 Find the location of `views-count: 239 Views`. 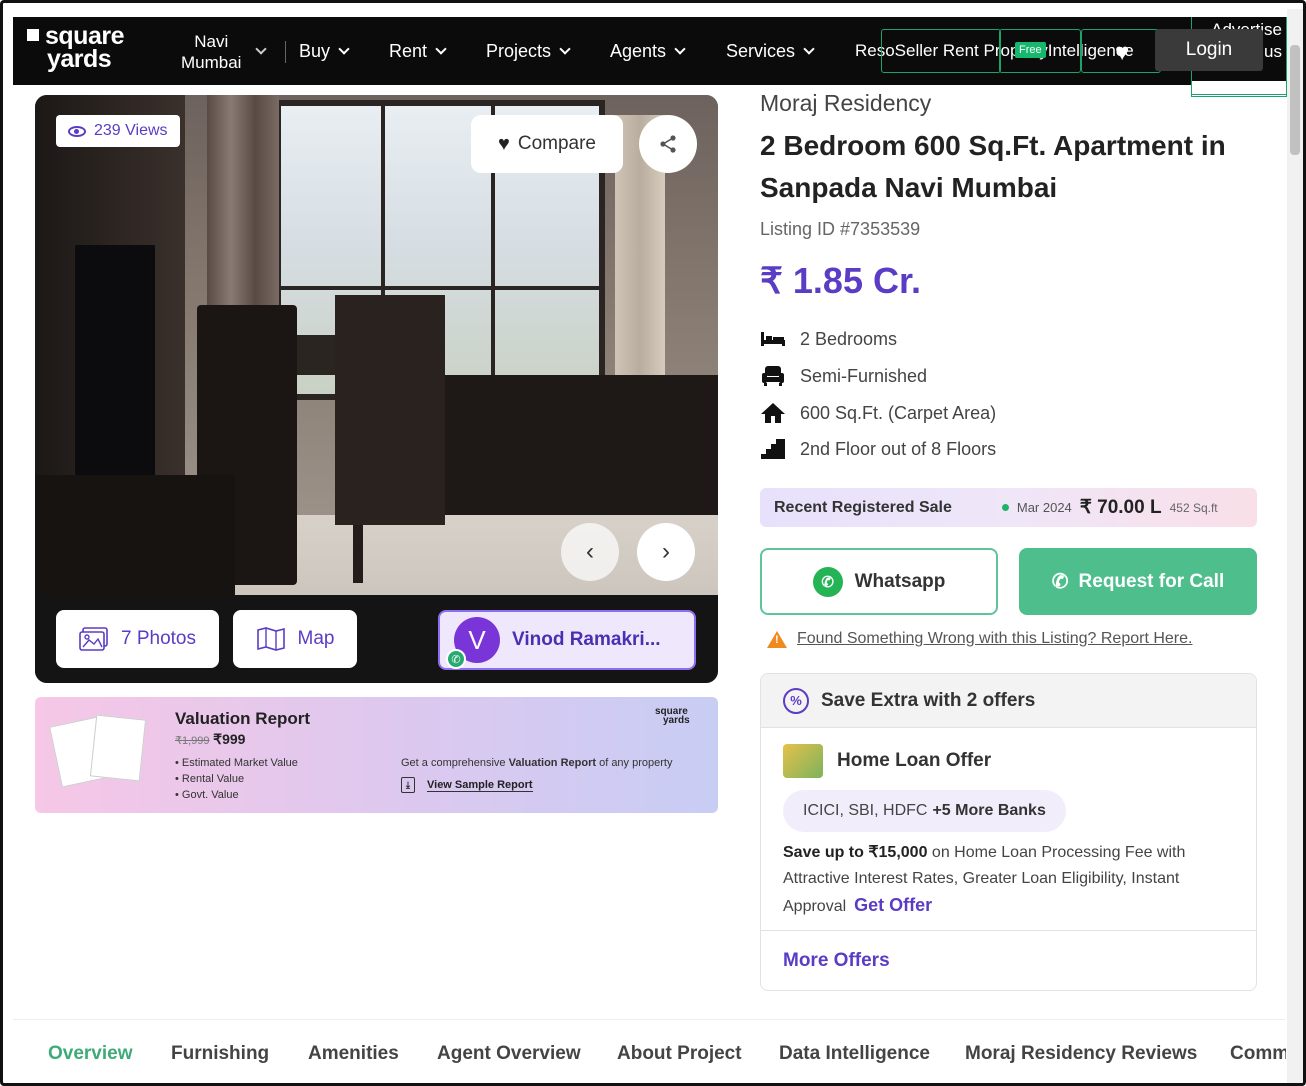

views-count: 239 Views is located at coordinates (131, 130).